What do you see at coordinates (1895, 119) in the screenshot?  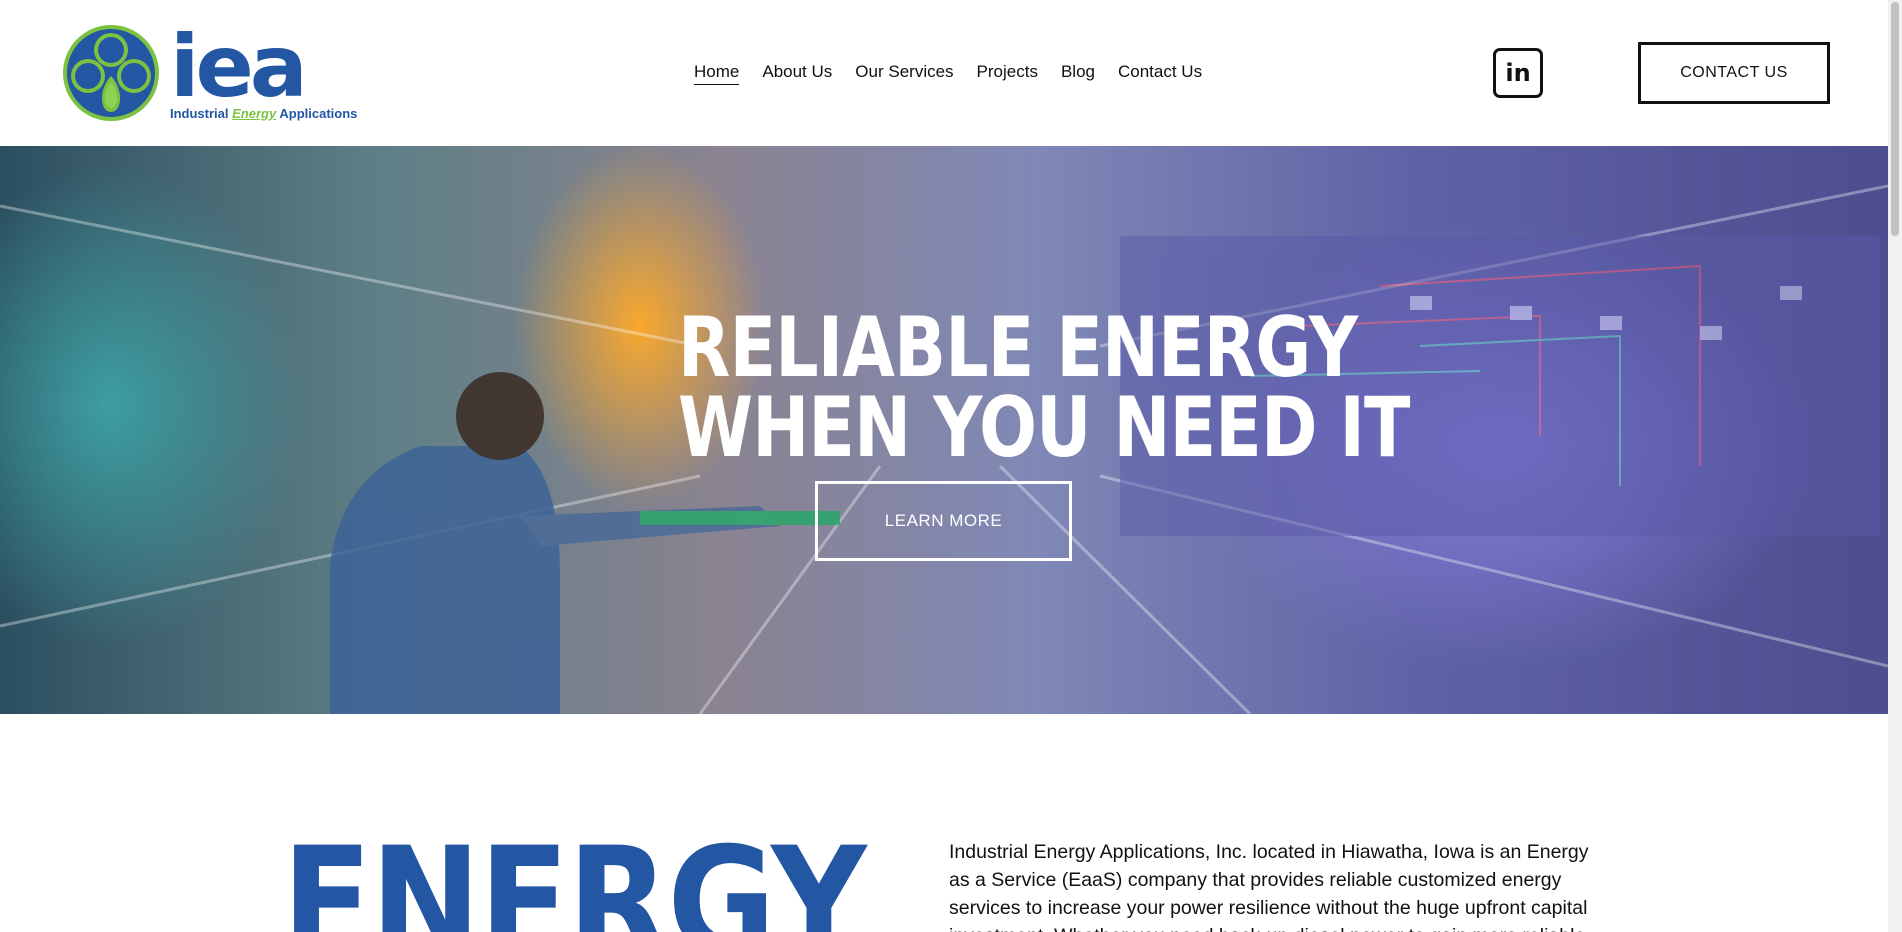 I see `scrollbar-thumb` at bounding box center [1895, 119].